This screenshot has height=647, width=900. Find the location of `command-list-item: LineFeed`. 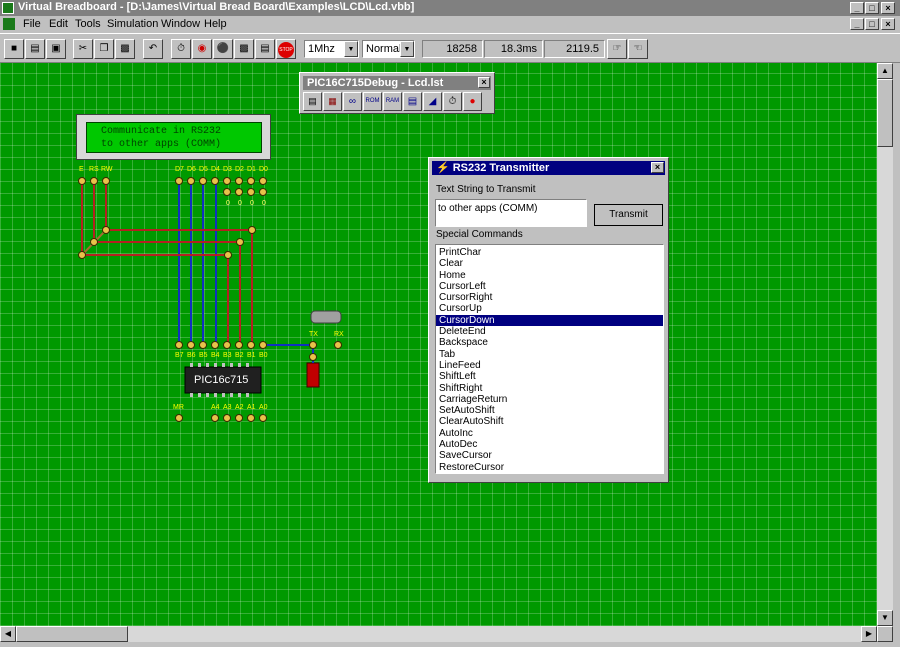

command-list-item: LineFeed is located at coordinates (549, 365).